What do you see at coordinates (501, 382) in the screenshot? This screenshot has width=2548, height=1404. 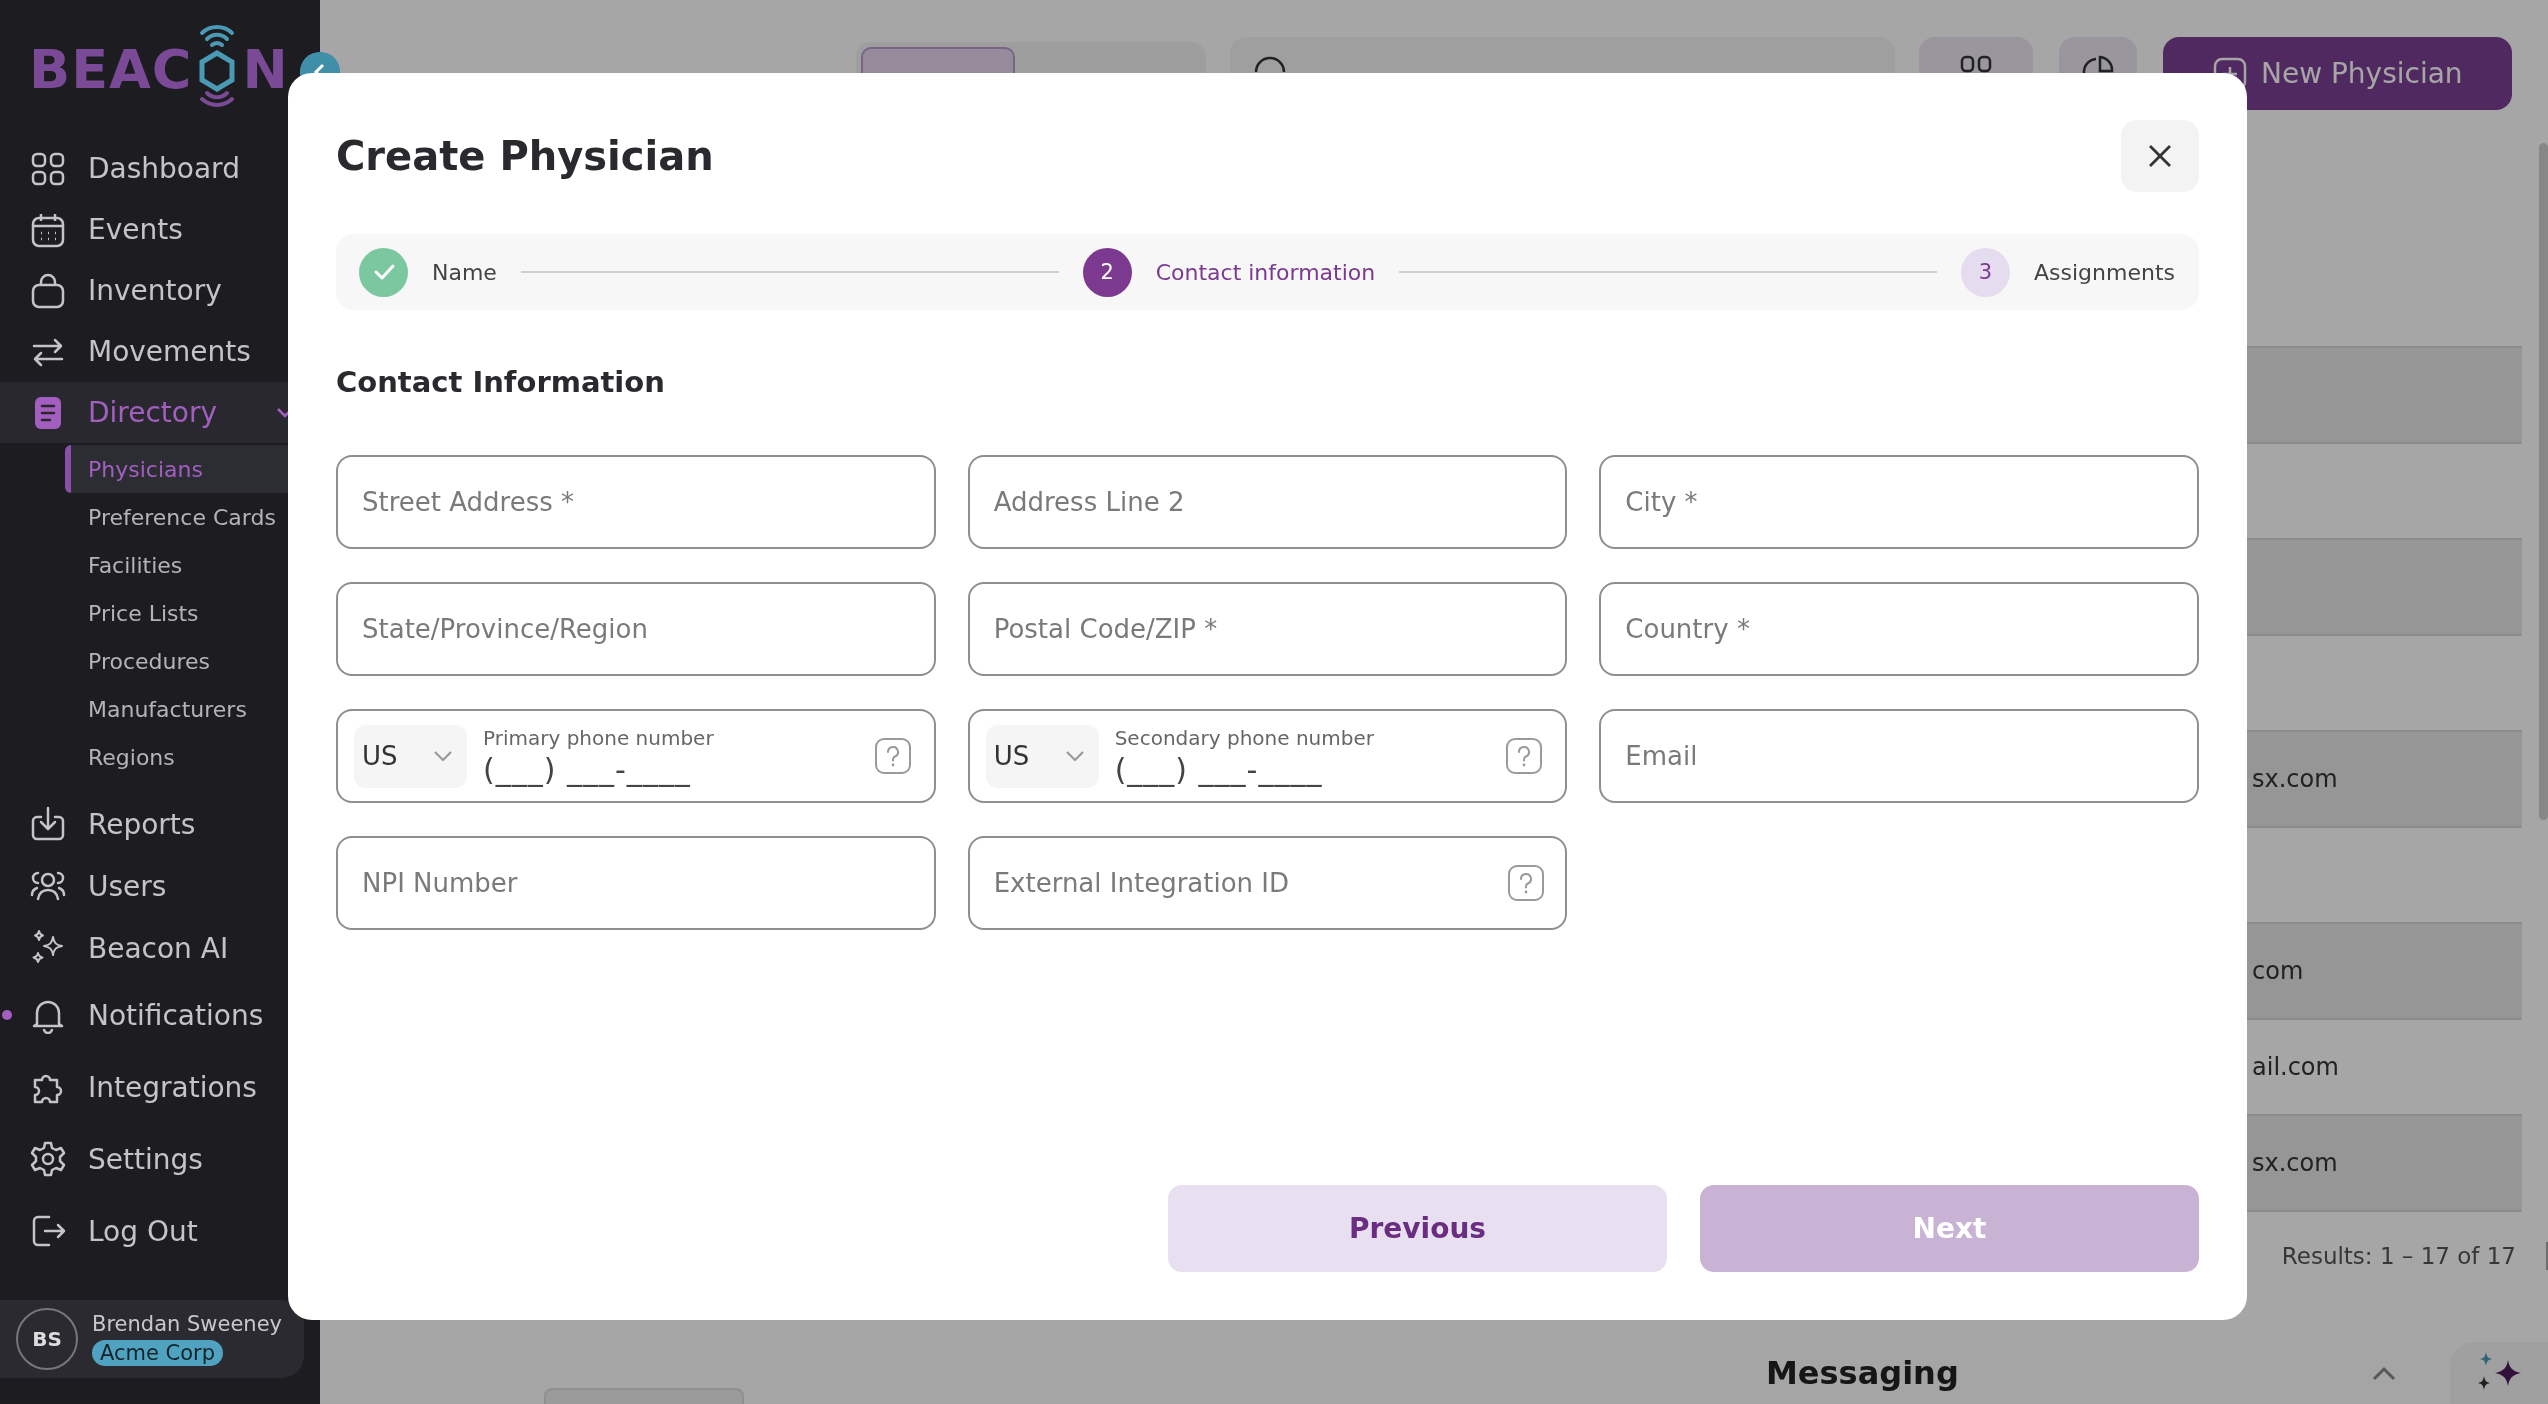 I see `section-title: Contact Information` at bounding box center [501, 382].